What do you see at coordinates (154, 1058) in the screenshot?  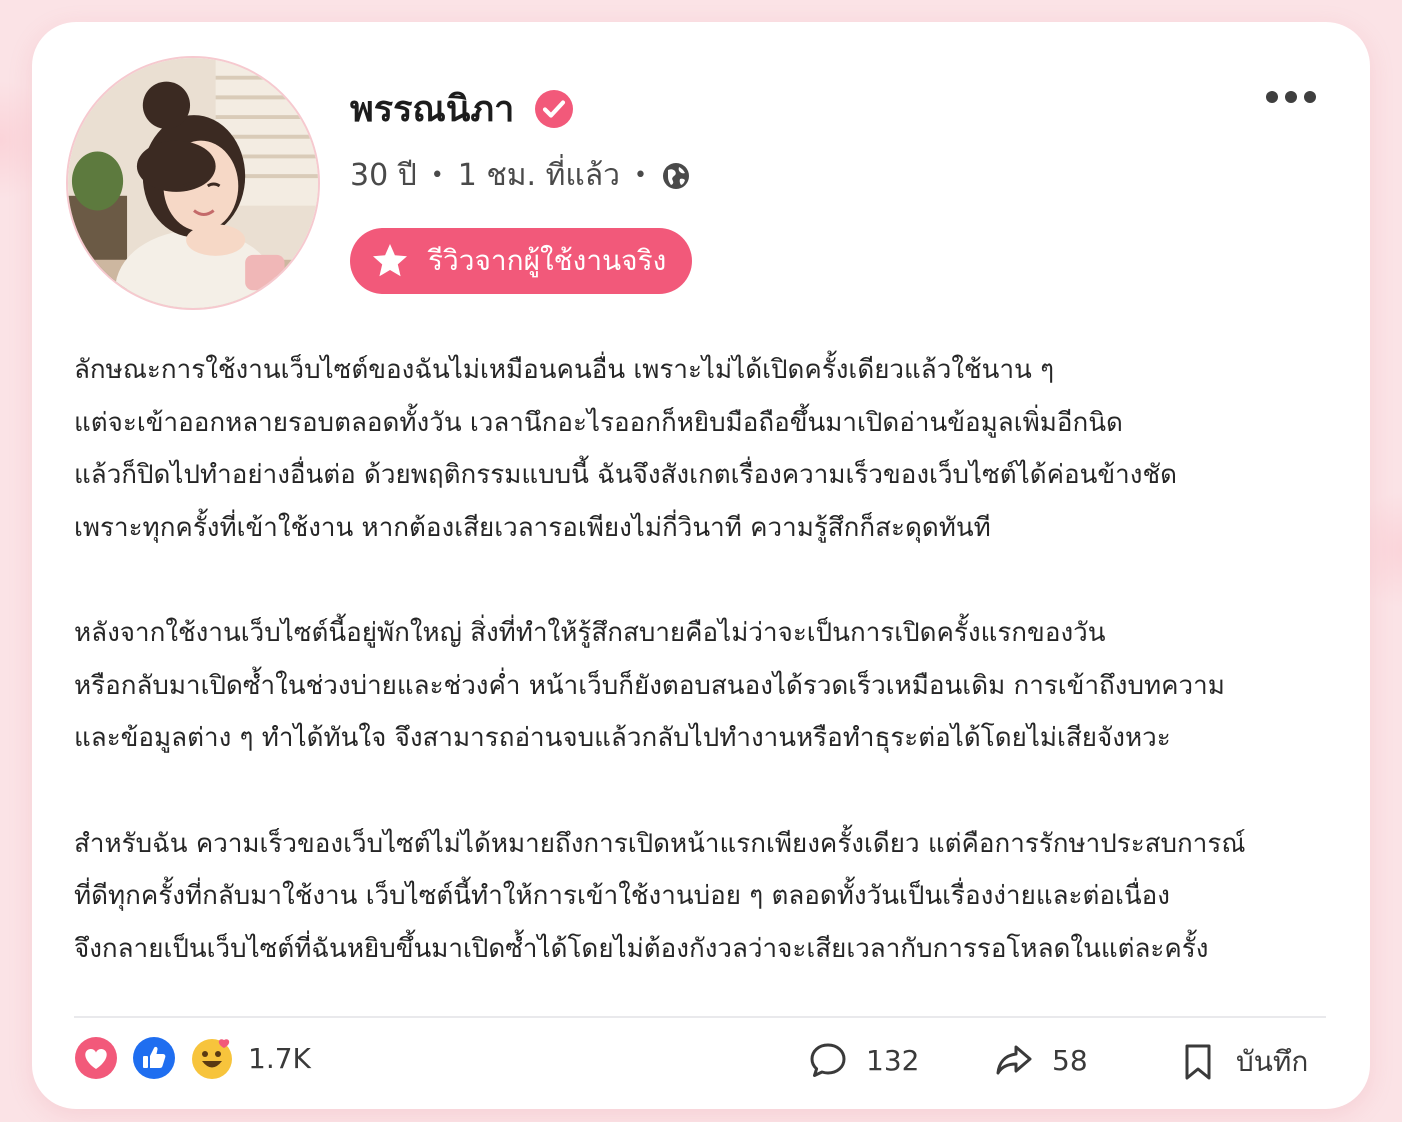 I see `like-reaction-icon` at bounding box center [154, 1058].